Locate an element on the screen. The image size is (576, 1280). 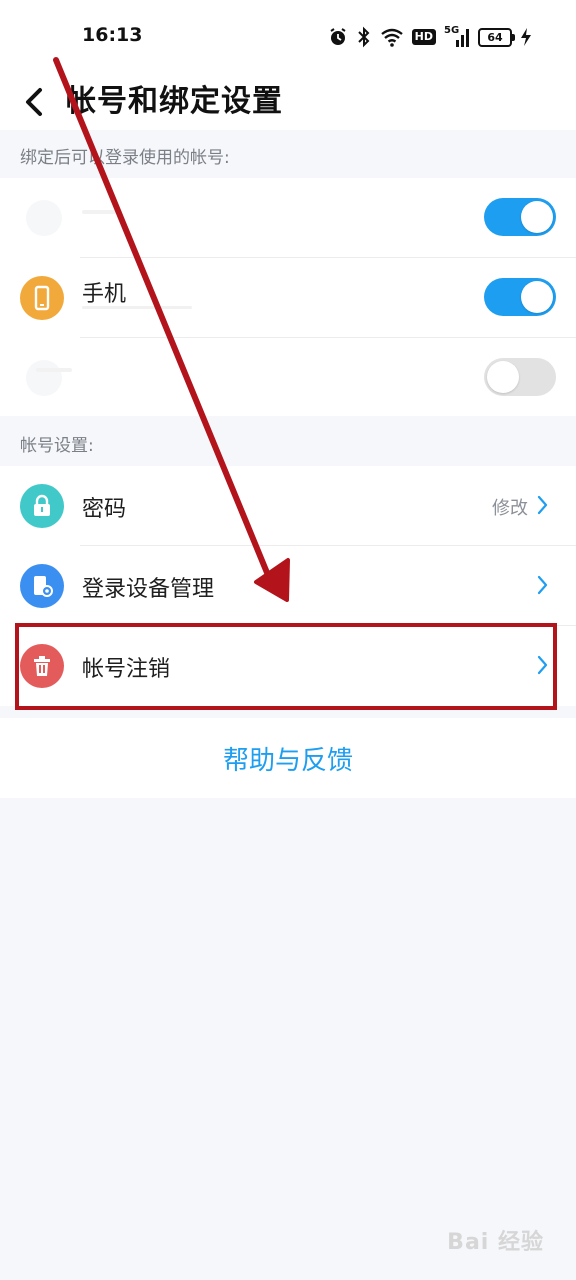
login-device-management-row: 登录设备管理 is located at coordinates (288, 586).